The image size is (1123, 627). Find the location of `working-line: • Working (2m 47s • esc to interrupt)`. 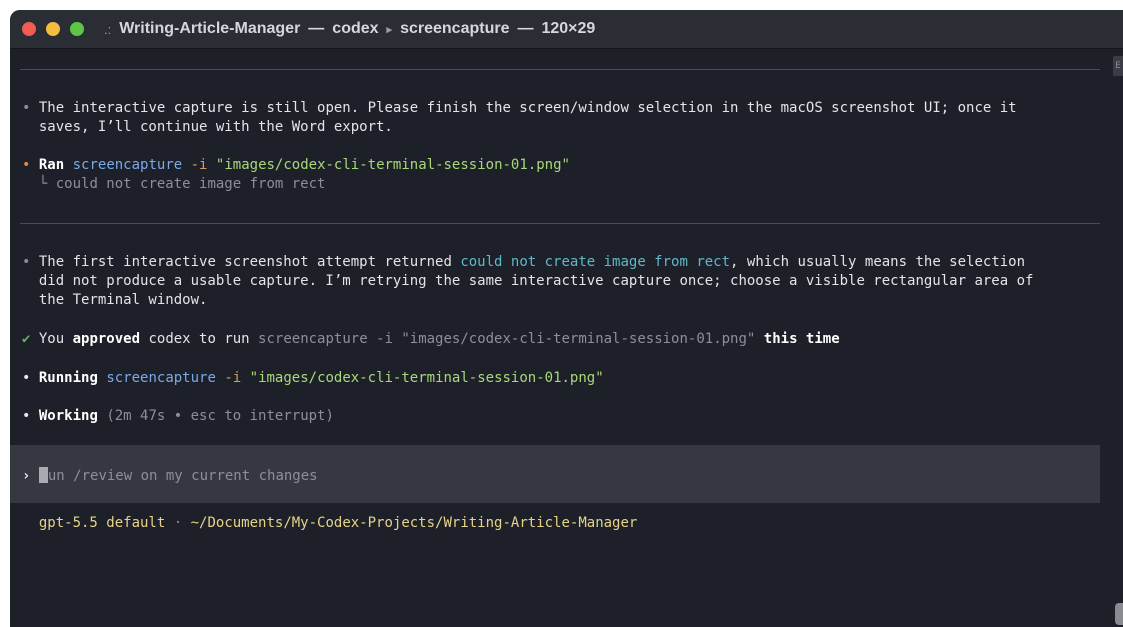

working-line: • Working (2m 47s • esc to interrupt) is located at coordinates (178, 416).